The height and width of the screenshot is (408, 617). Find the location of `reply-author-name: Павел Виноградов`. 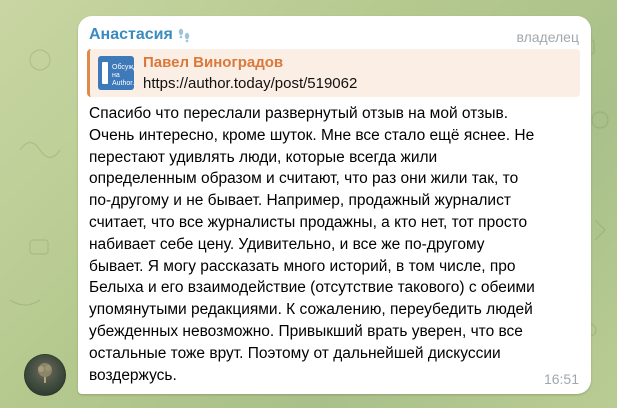

reply-author-name: Павел Виноградов is located at coordinates (213, 62).